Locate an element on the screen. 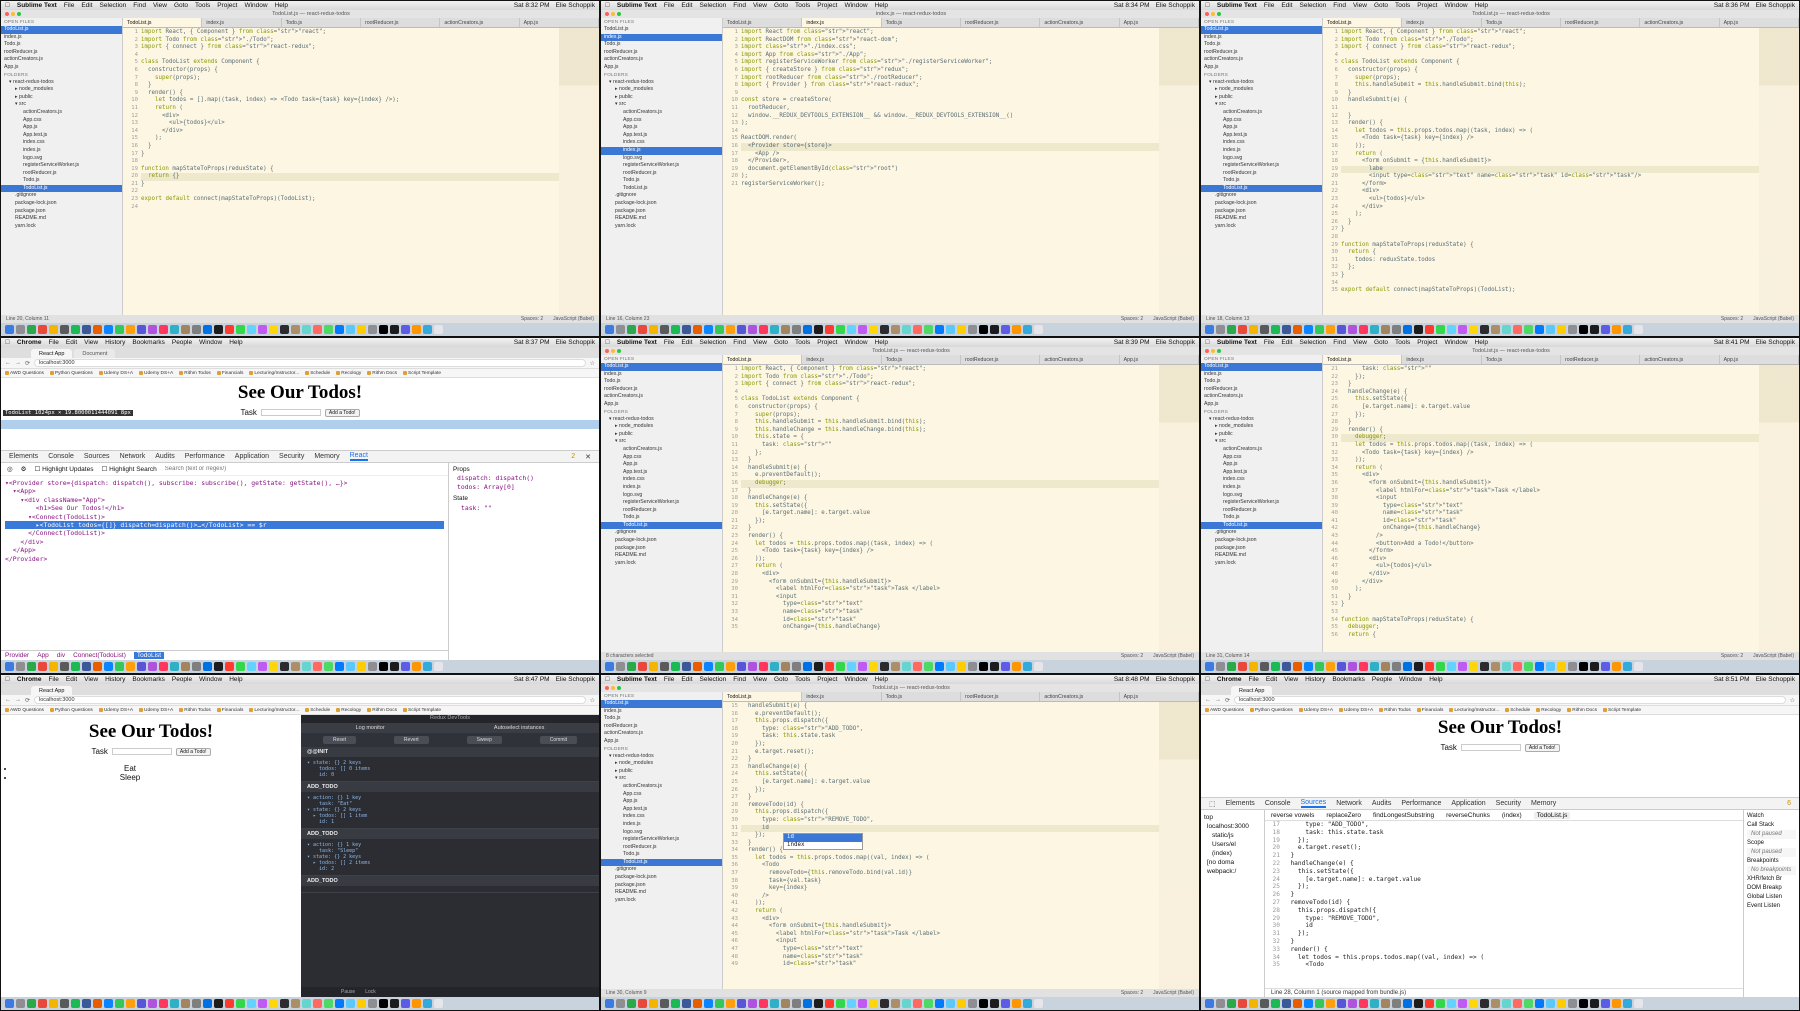 This screenshot has height=1011, width=1800. breadcrumb-item: Provider is located at coordinates (17, 655).